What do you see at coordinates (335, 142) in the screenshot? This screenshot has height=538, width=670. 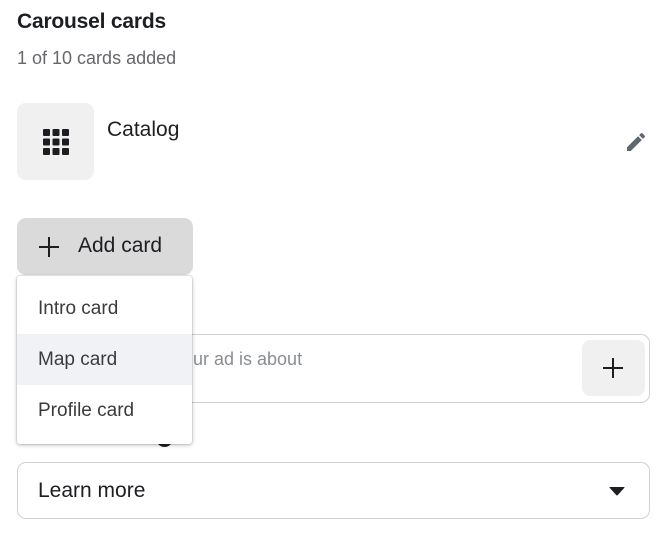 I see `carousel-card-item: Catalog` at bounding box center [335, 142].